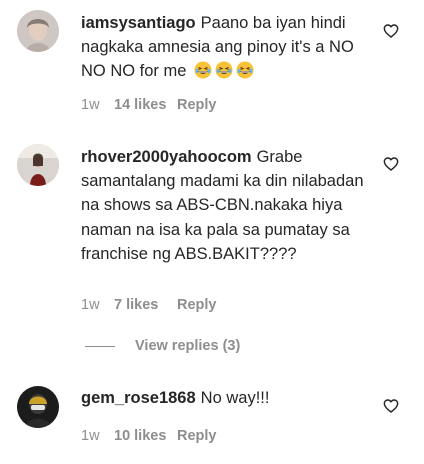  I want to click on comment-meta: 1w 7 likes Reply, so click(149, 305).